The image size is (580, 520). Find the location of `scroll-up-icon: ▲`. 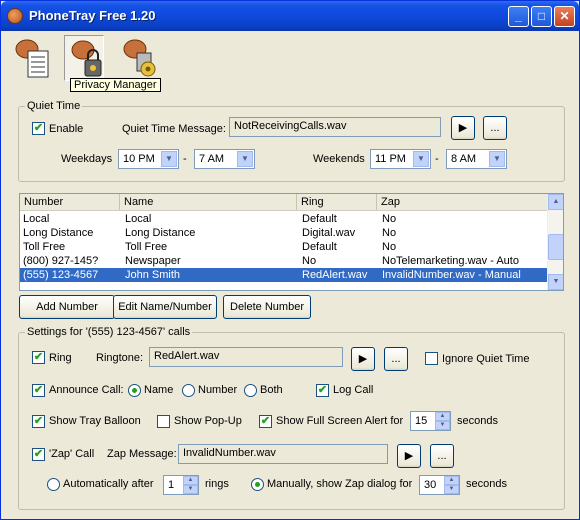

scroll-up-icon: ▲ is located at coordinates (555, 202).